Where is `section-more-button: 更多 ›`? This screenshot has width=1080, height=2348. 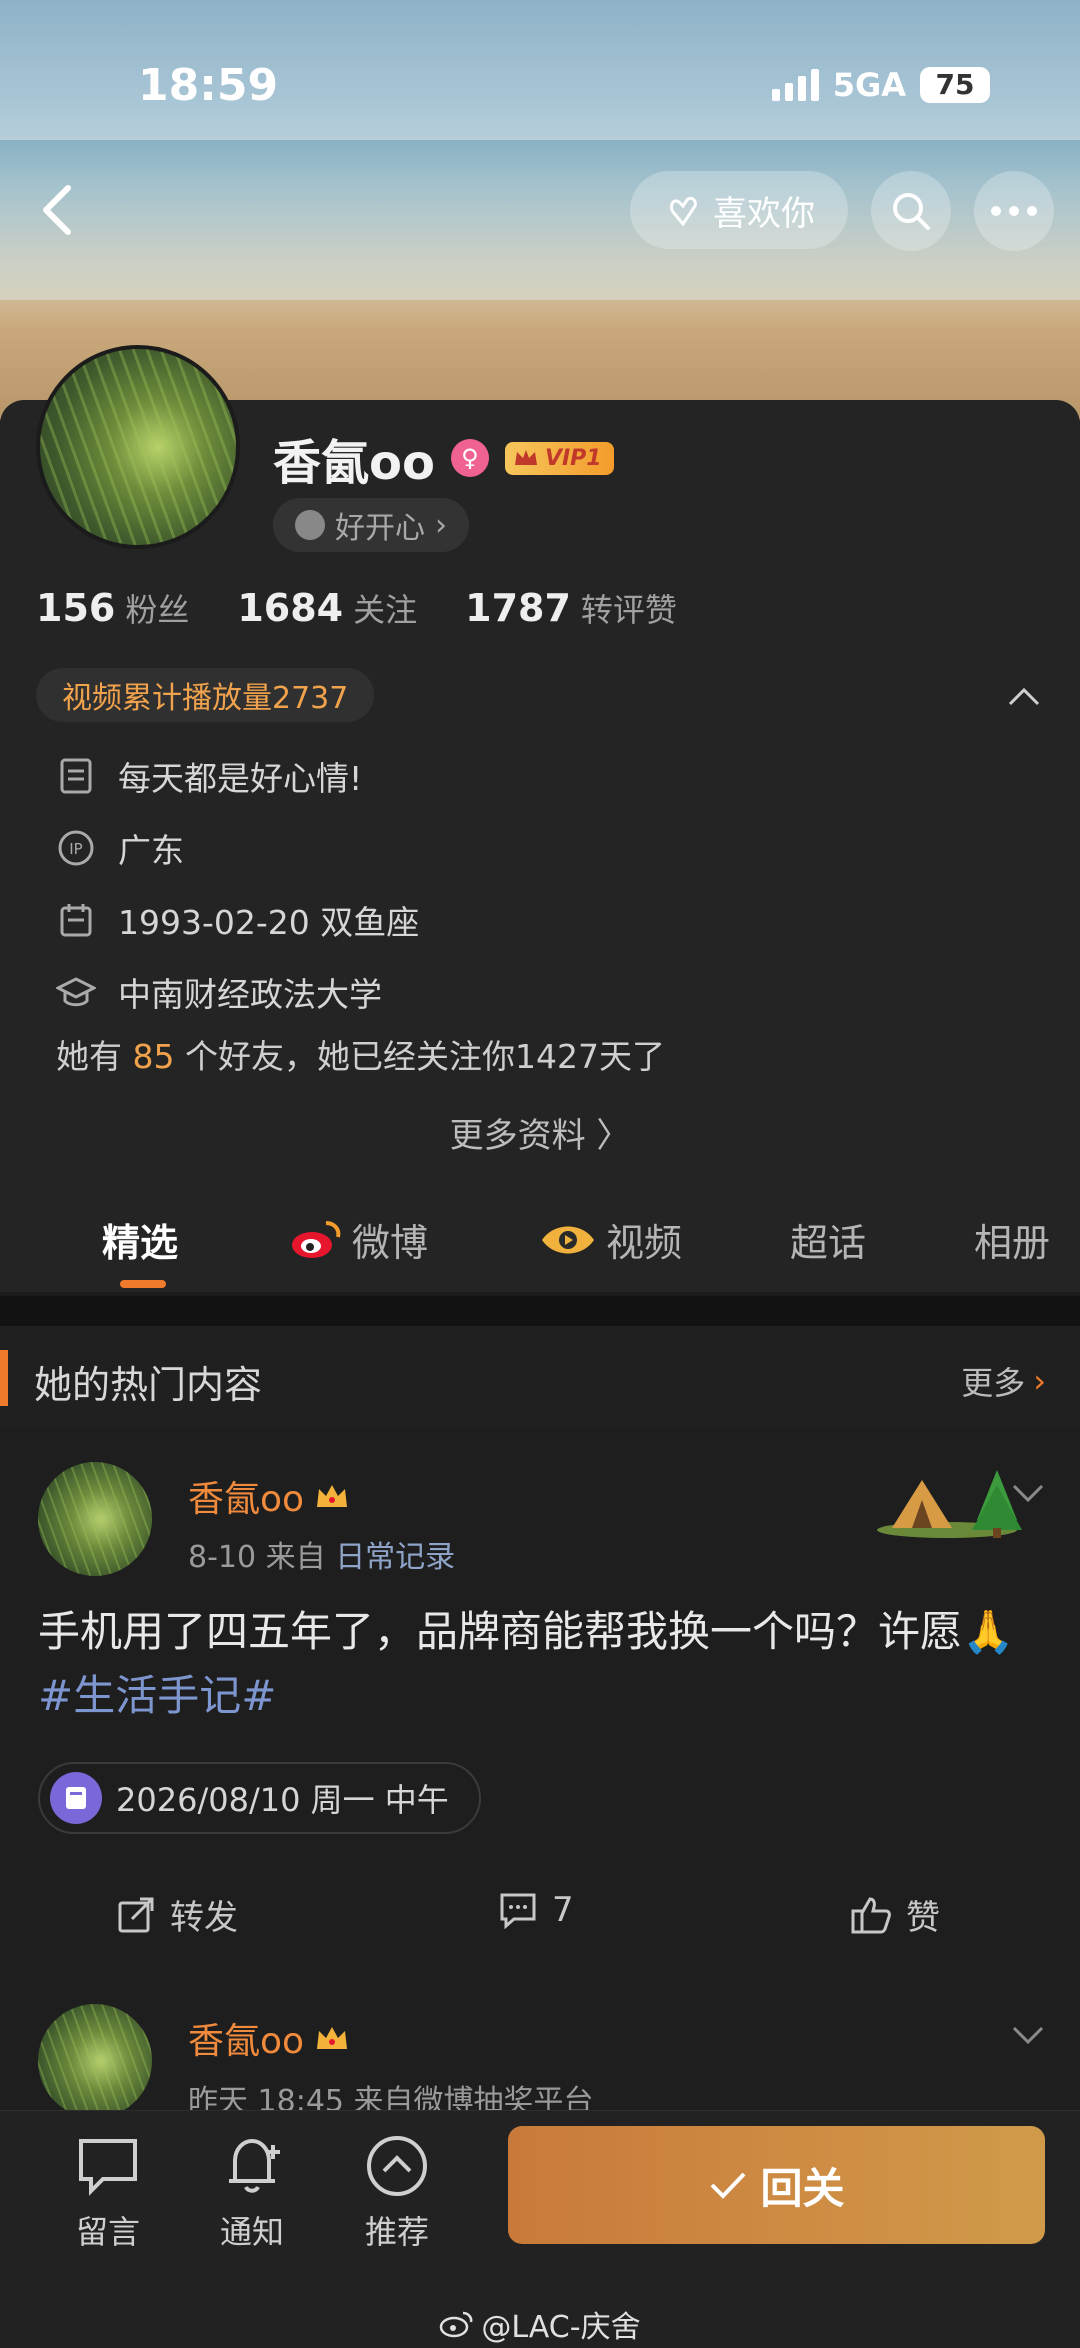
section-more-button: 更多 › is located at coordinates (1003, 1381).